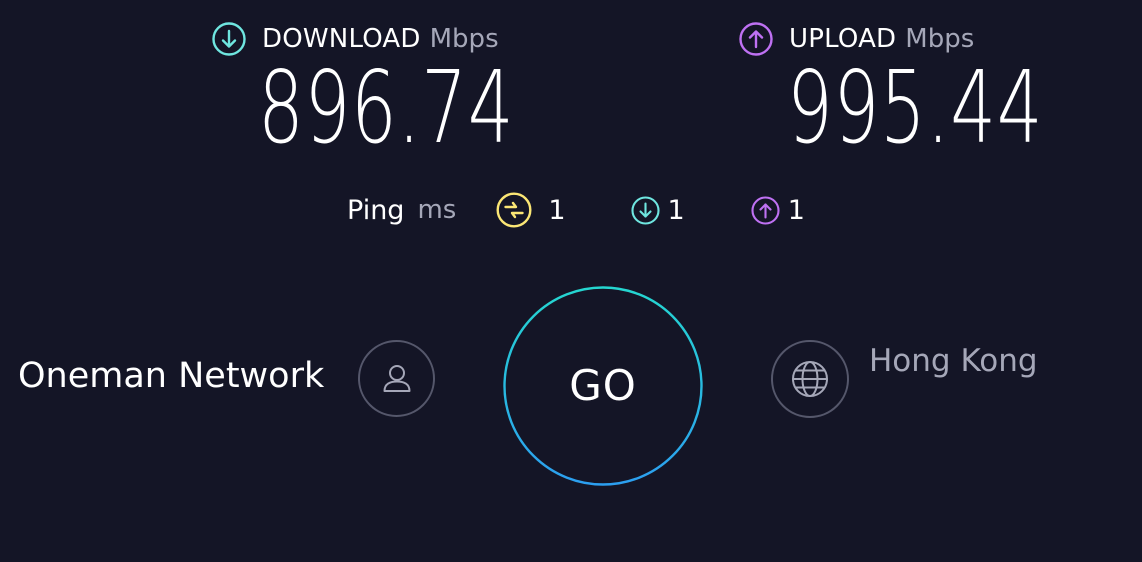  I want to click on ping-upload: 1, so click(778, 210).